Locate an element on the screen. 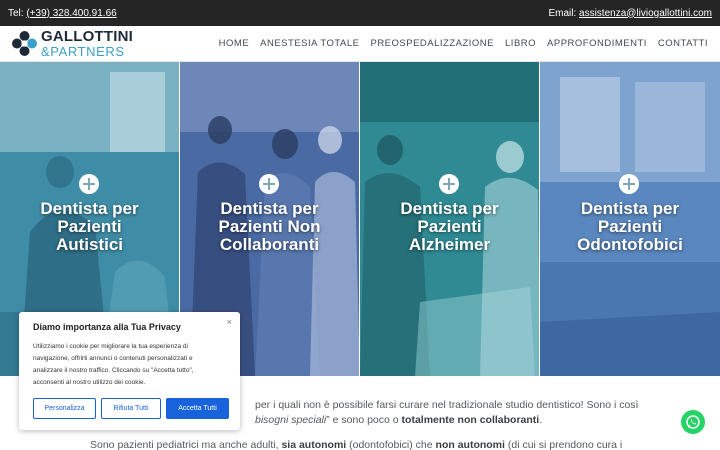 The image size is (720, 450). logo-name: GALLOTTINI is located at coordinates (87, 36).